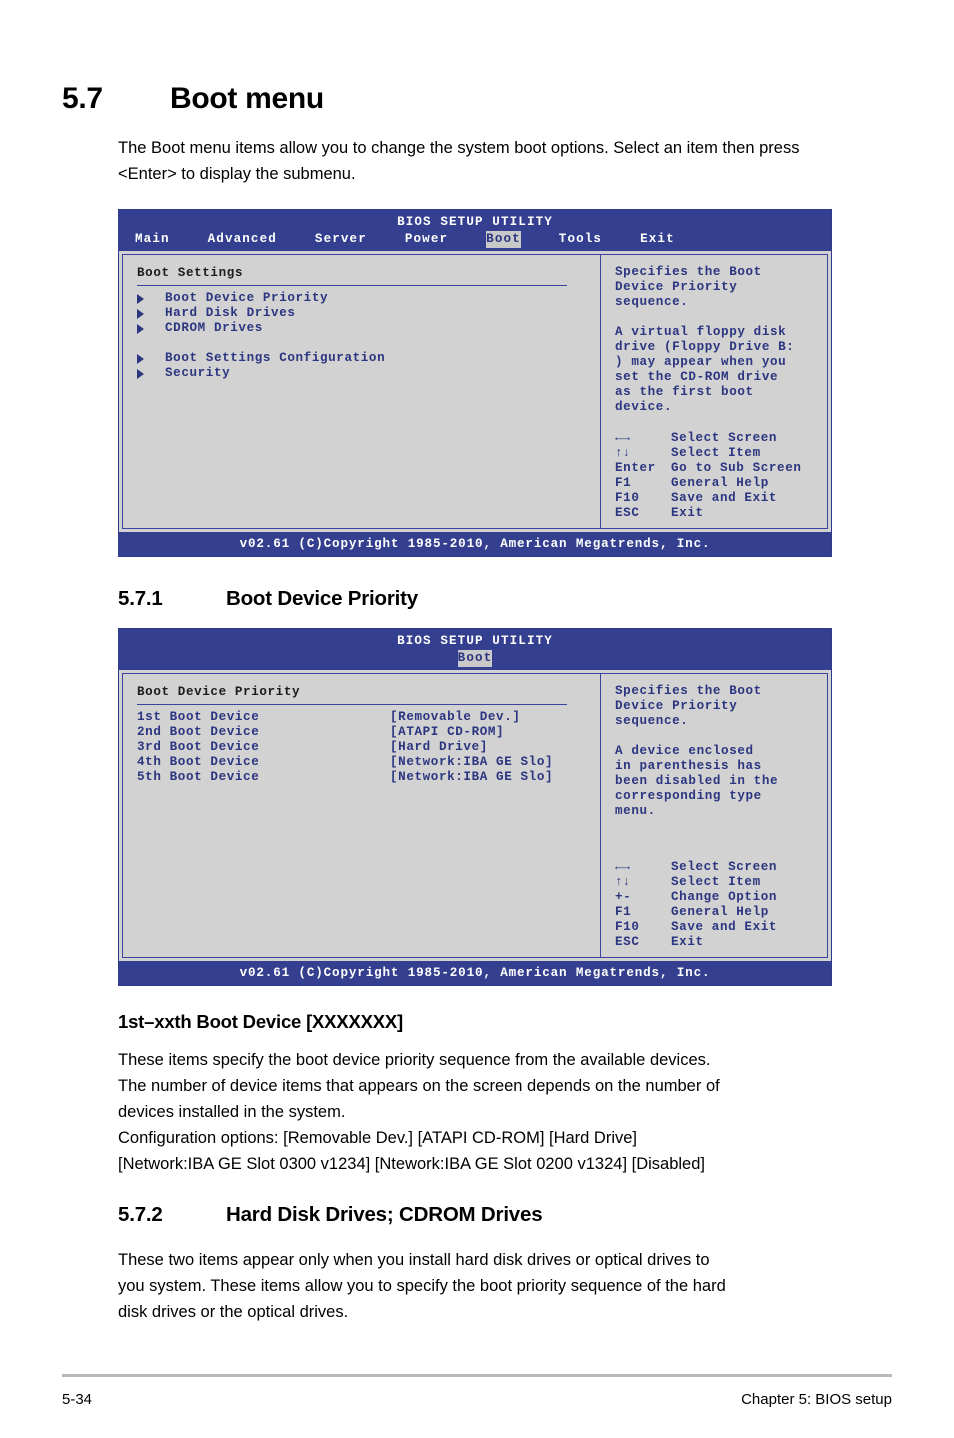 This screenshot has height=1438, width=954. What do you see at coordinates (140, 1214) in the screenshot?
I see `subsection-number: 5.7.2` at bounding box center [140, 1214].